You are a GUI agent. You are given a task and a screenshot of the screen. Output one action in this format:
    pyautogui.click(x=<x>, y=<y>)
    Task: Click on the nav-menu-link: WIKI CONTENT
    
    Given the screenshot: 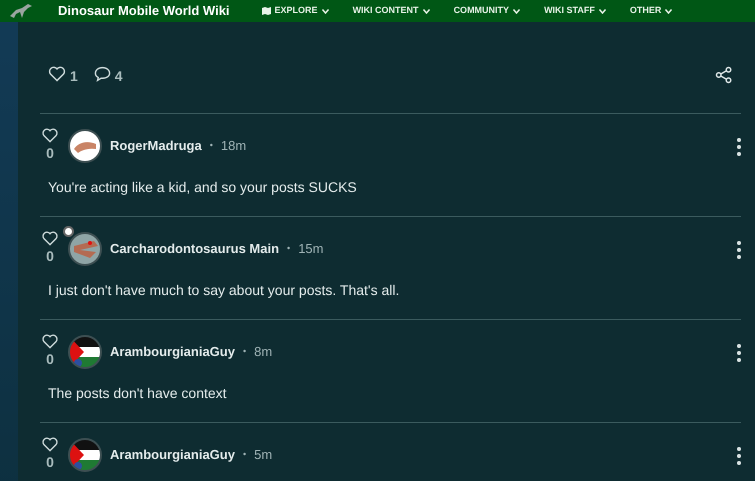 What is the action you would take?
    pyautogui.click(x=391, y=11)
    